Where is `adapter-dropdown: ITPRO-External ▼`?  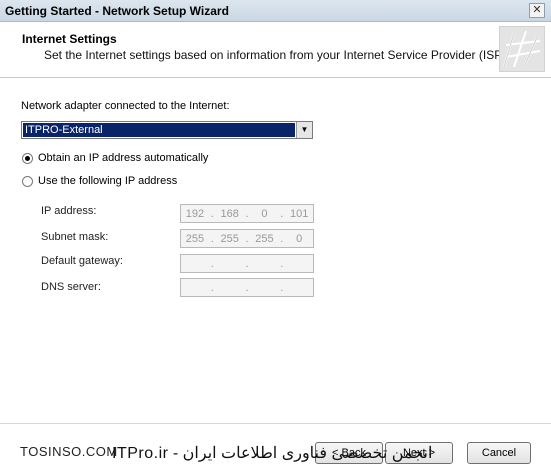 adapter-dropdown: ITPRO-External ▼ is located at coordinates (167, 130).